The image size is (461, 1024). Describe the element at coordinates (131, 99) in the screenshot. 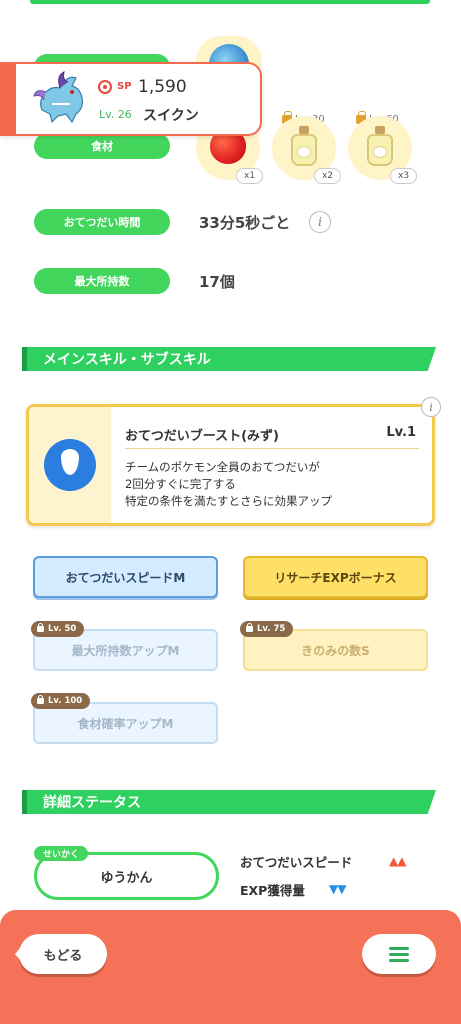

I see `pokemon-summary-card: SP 1,590 Lv. 26 スイクン` at that location.